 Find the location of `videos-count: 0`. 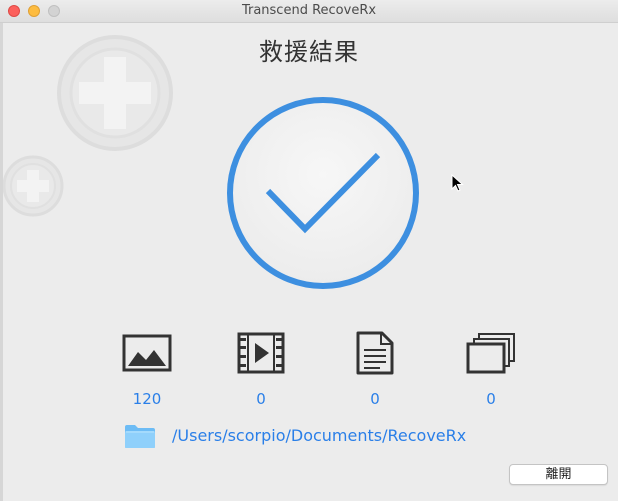

videos-count: 0 is located at coordinates (261, 399).